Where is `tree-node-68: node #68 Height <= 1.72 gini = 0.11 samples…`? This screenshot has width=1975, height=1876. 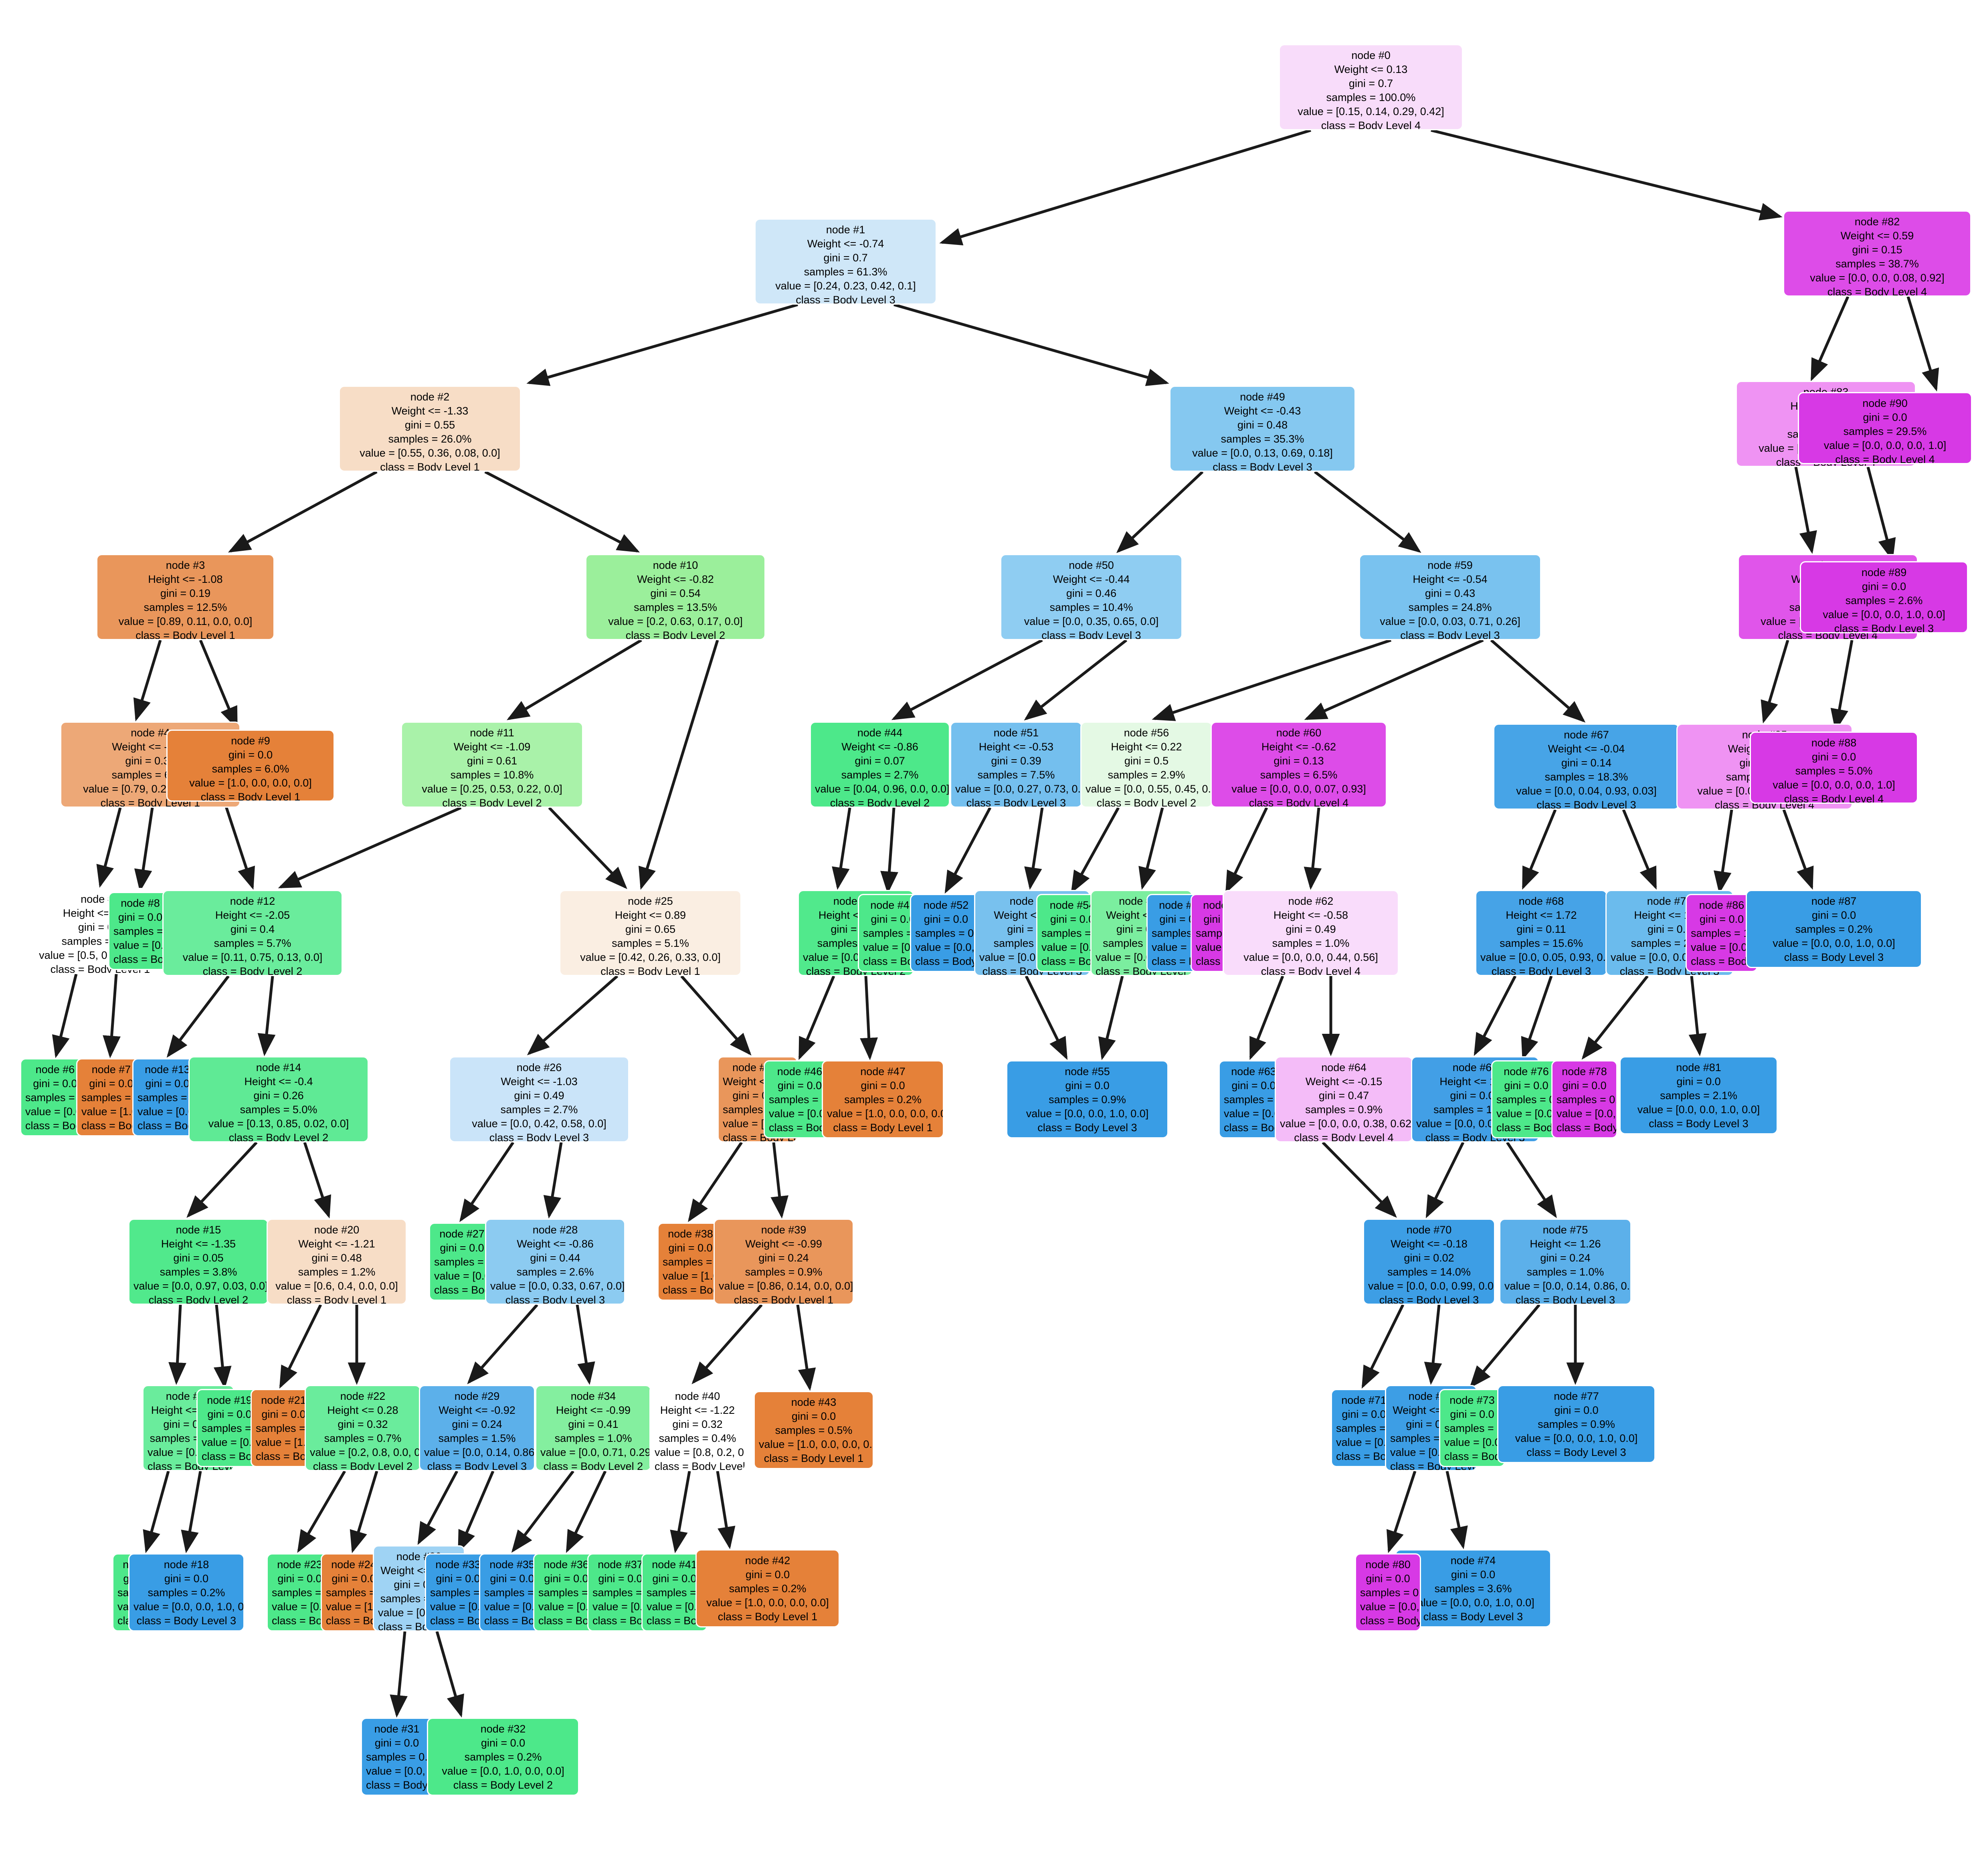 tree-node-68: node #68 Height <= 1.72 gini = 0.11 samples… is located at coordinates (1541, 933).